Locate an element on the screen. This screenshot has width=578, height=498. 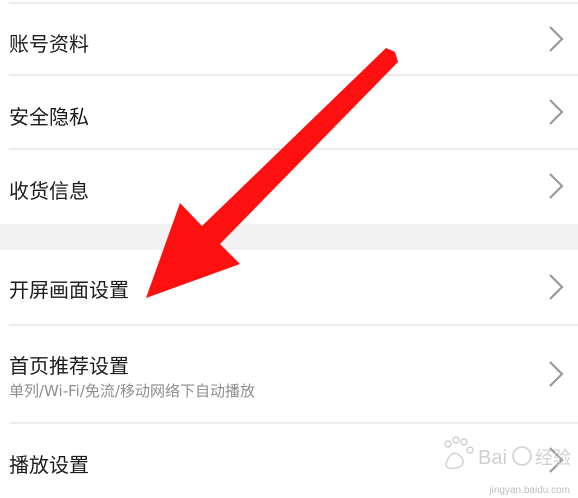
homepage-recommend-settings-sublabel: 单列/Wi-Fi/免流/移动网络下自动播放 is located at coordinates (132, 391).